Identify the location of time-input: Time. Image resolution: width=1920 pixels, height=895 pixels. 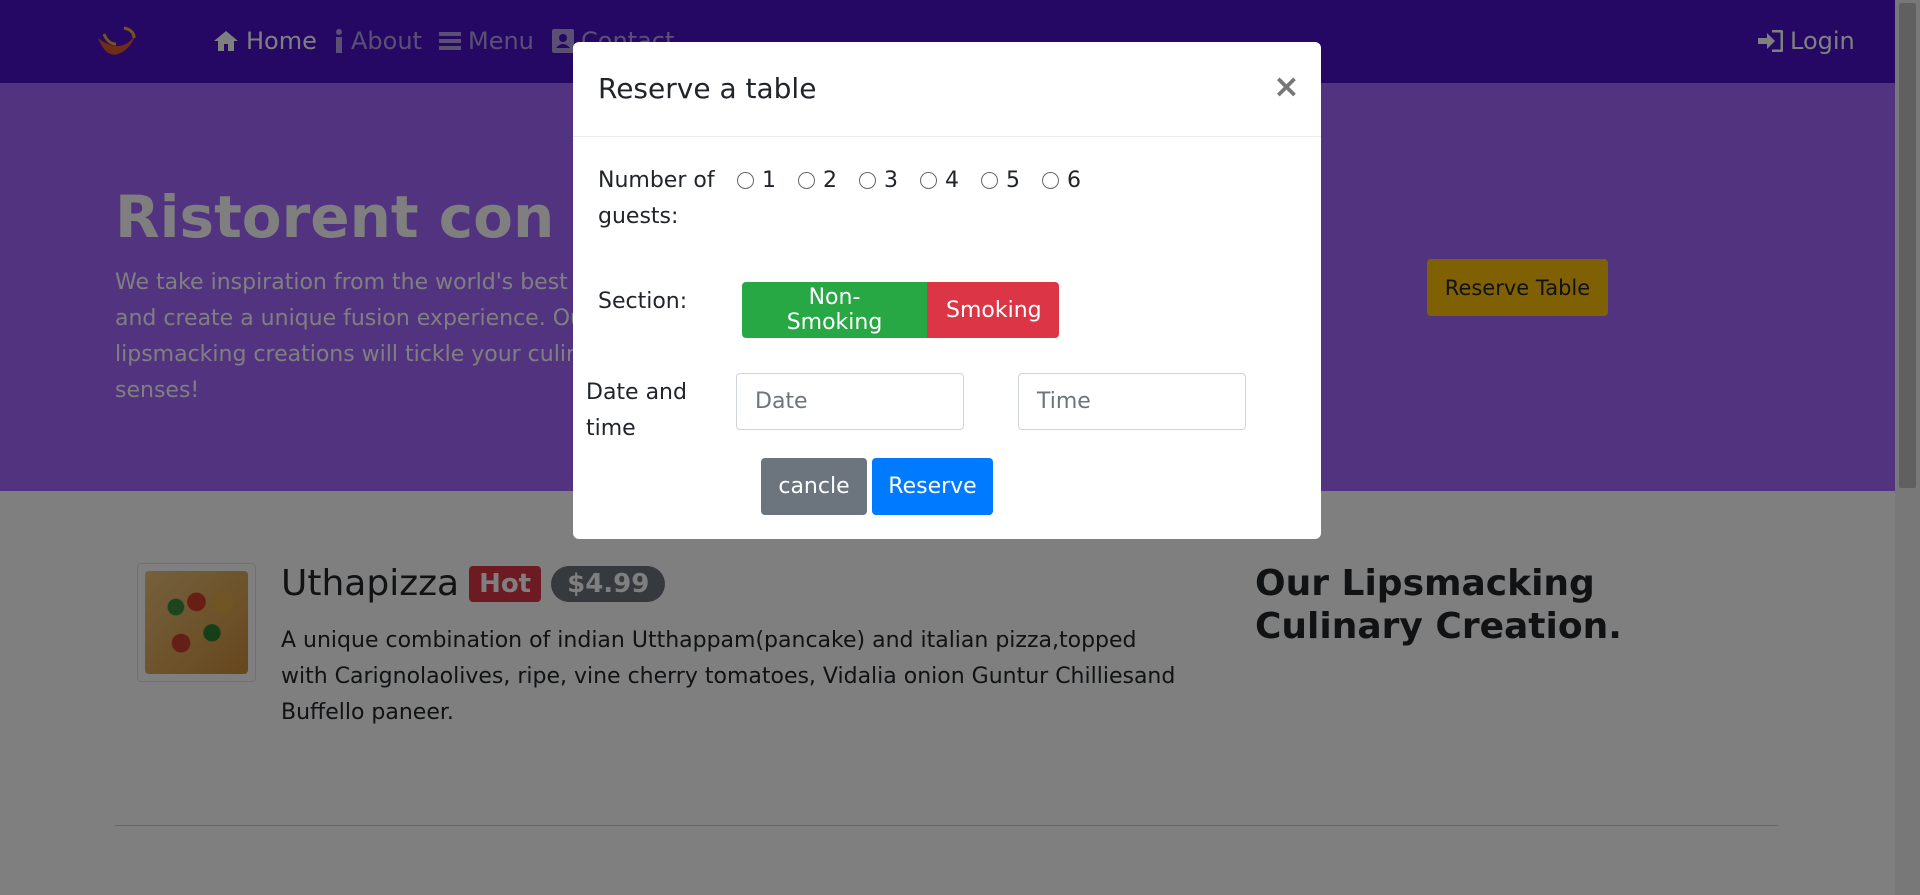
(1132, 401).